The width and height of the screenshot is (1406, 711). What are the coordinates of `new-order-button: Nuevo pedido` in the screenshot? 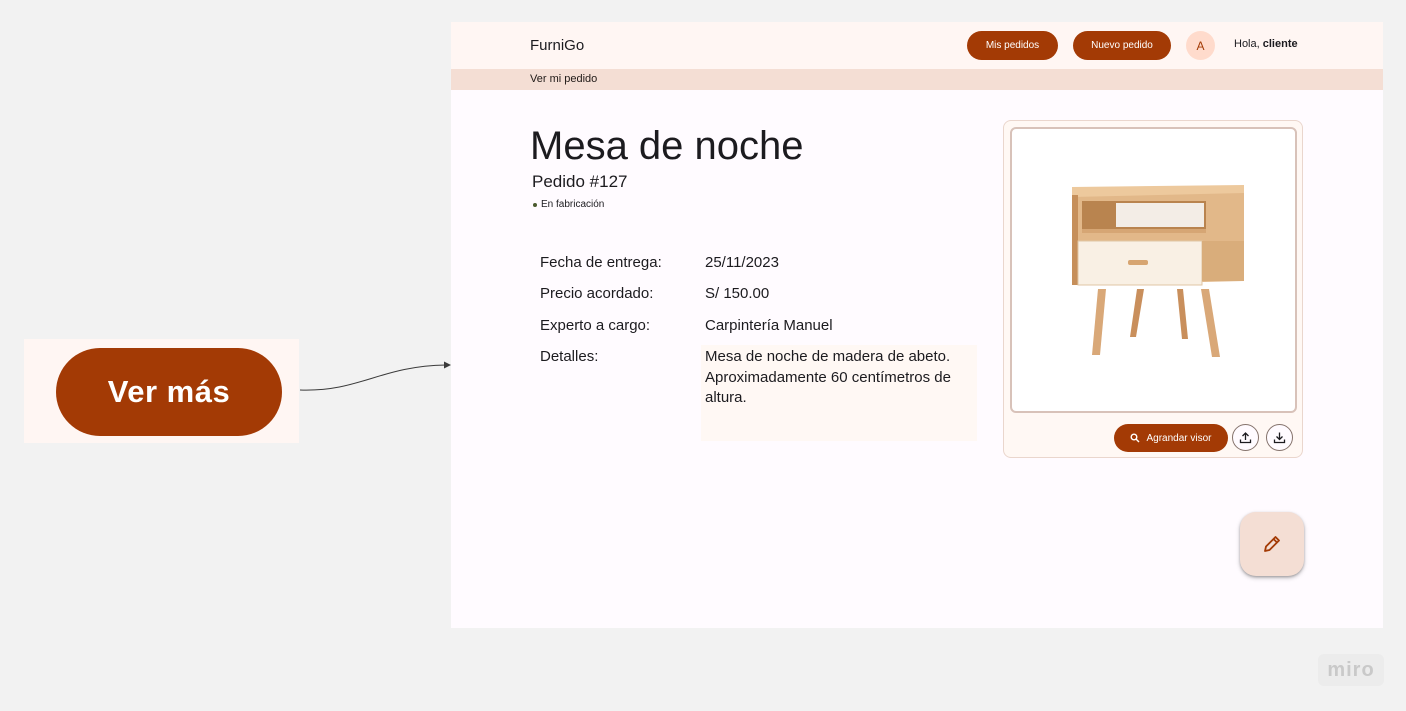 It's located at (1122, 45).